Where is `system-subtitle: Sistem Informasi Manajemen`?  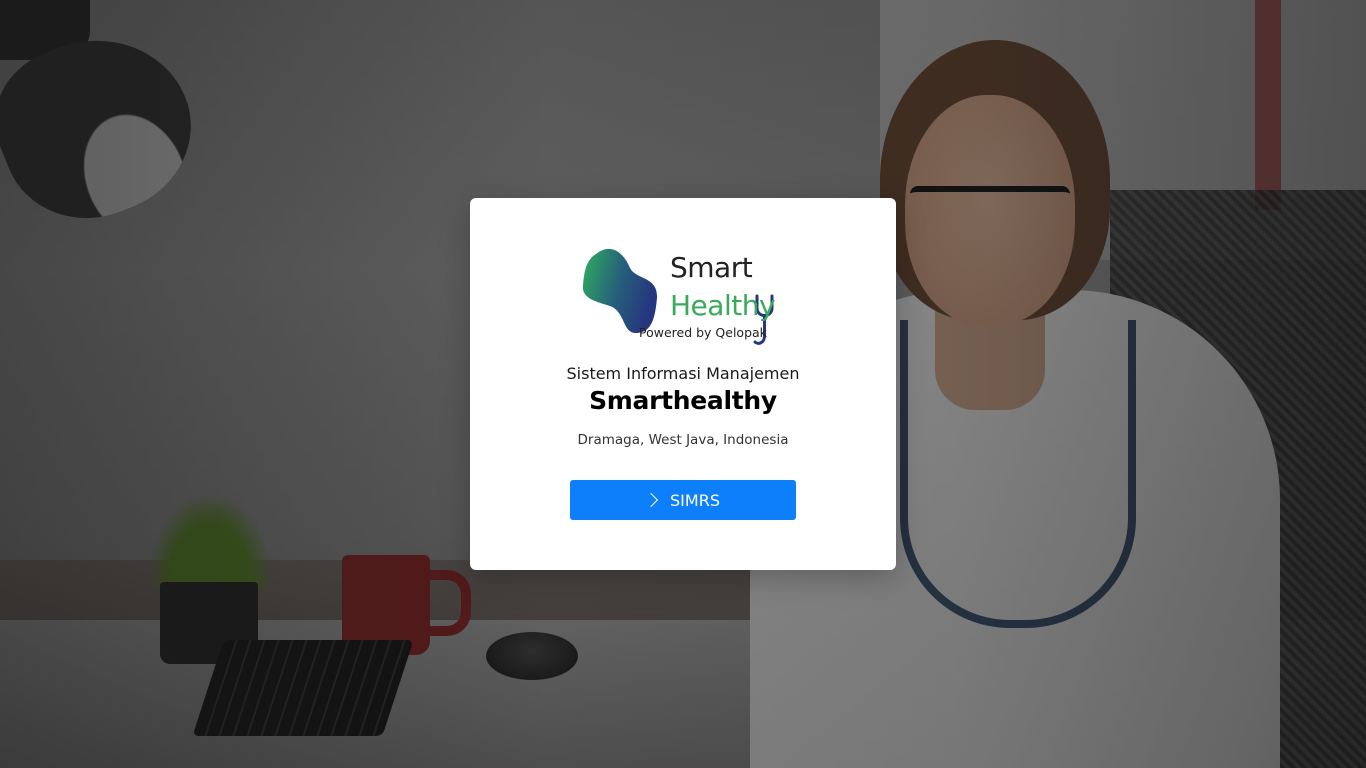 system-subtitle: Sistem Informasi Manajemen is located at coordinates (683, 373).